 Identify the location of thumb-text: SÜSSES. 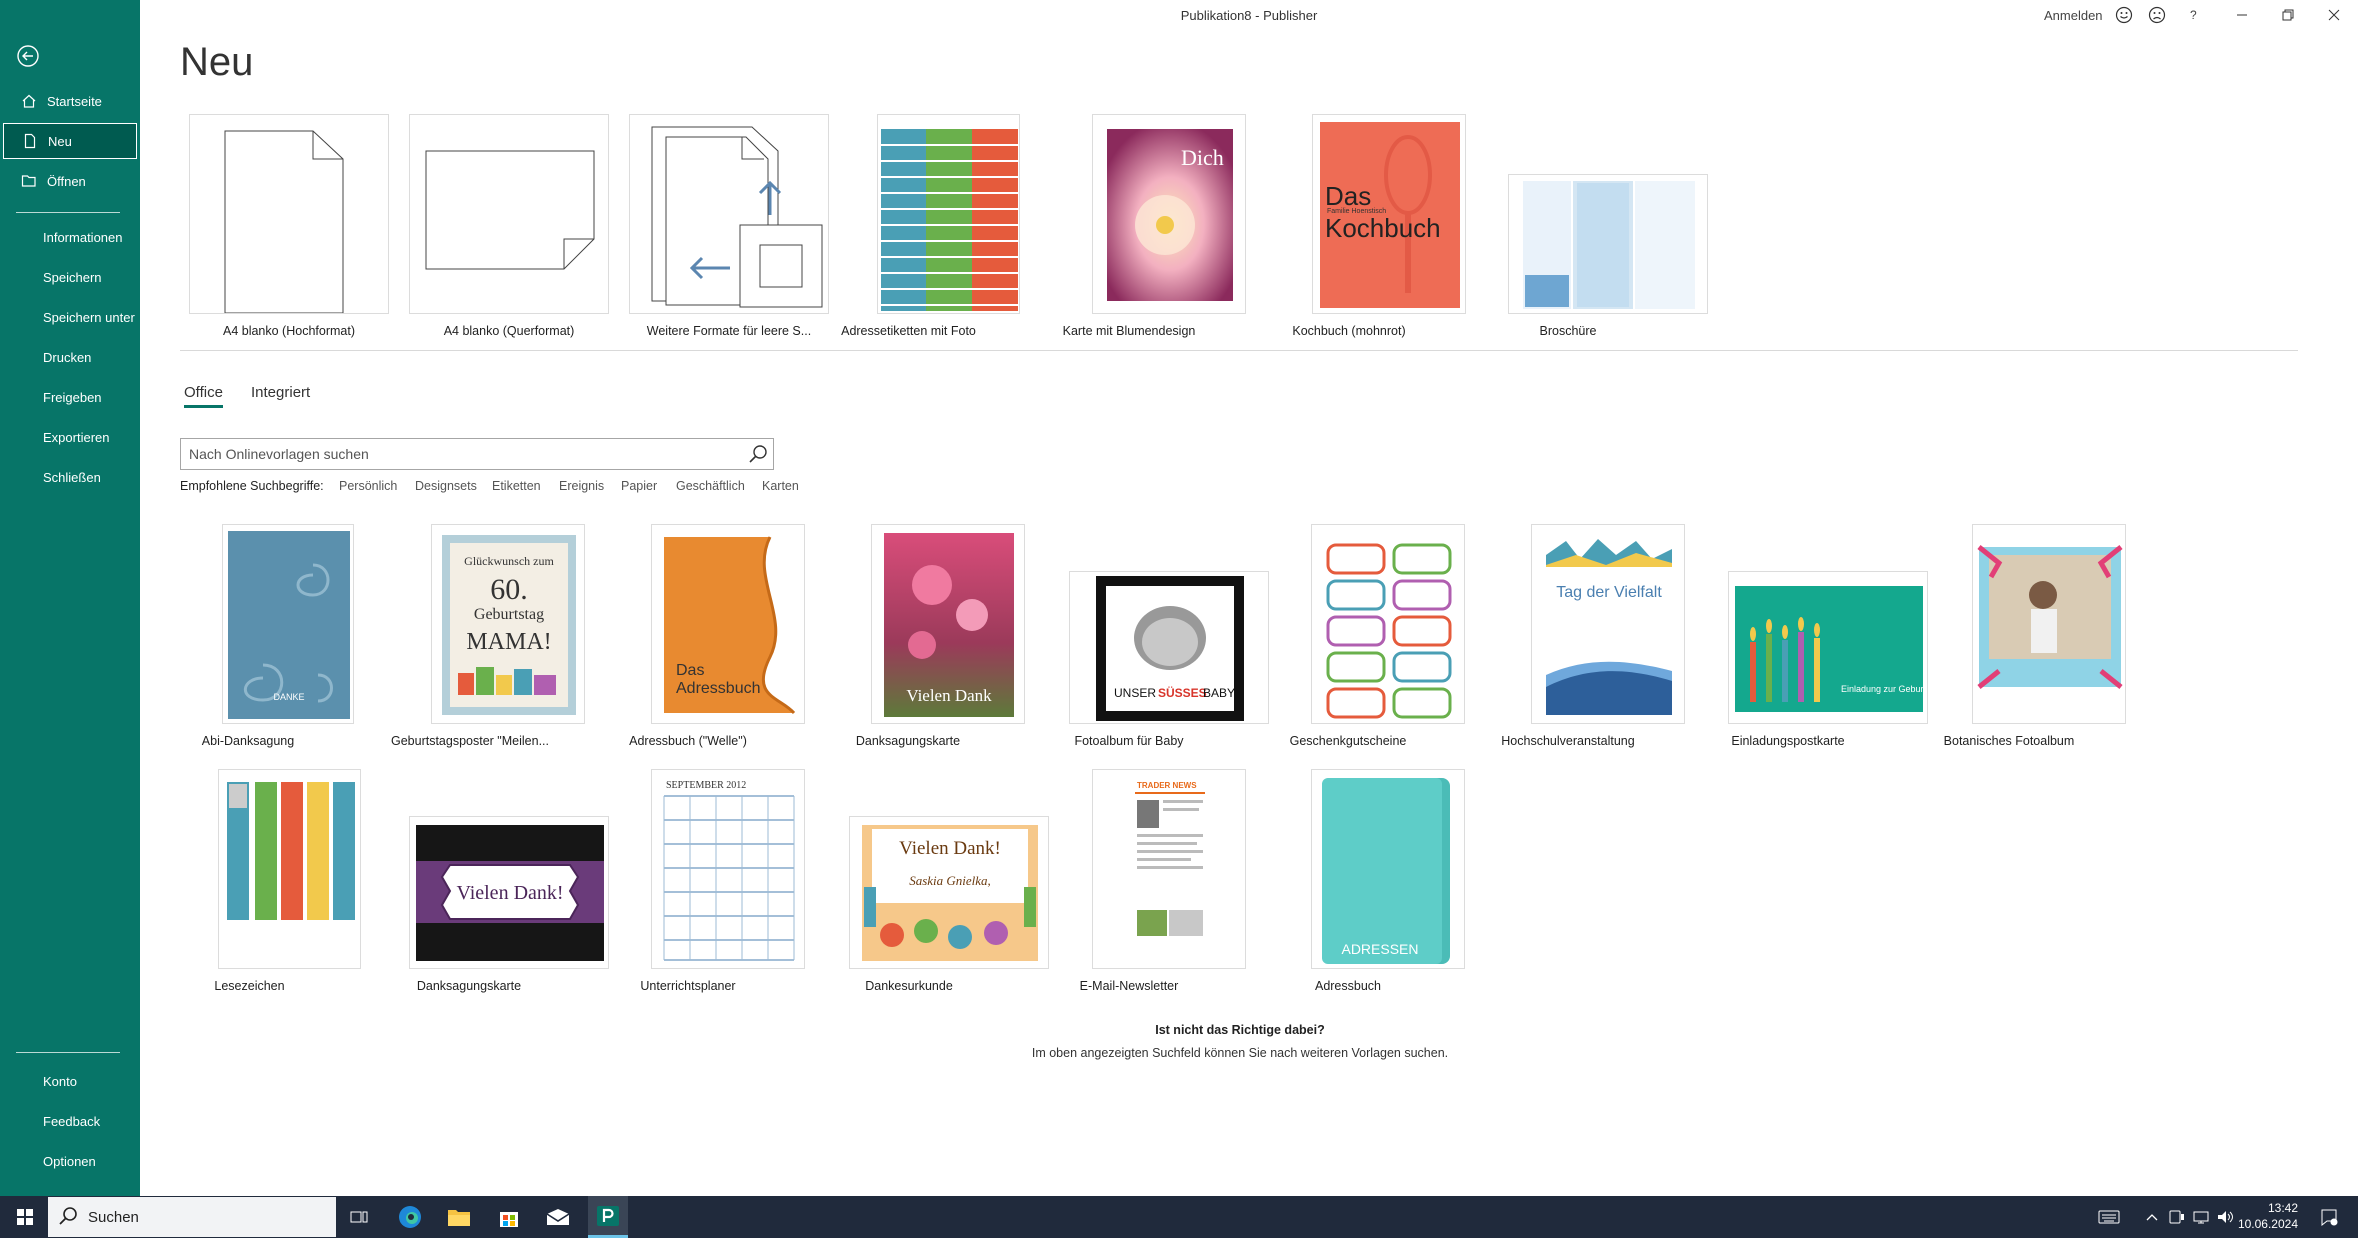
(1182, 692).